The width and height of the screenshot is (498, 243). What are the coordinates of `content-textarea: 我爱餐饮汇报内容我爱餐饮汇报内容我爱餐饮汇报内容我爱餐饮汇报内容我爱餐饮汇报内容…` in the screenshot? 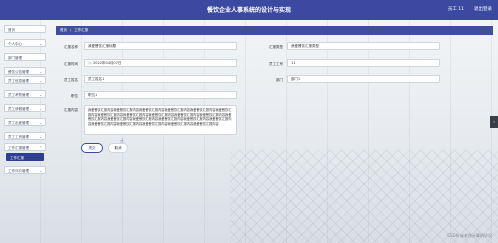 It's located at (160, 120).